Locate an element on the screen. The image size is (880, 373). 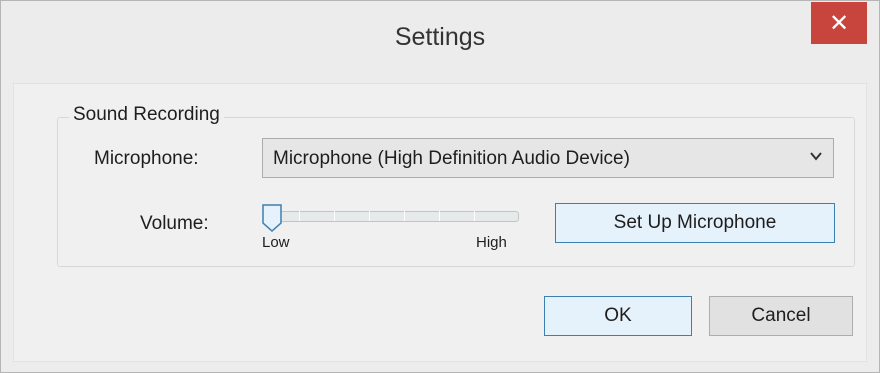
set-up-microphone-button: Set Up Microphone is located at coordinates (695, 223).